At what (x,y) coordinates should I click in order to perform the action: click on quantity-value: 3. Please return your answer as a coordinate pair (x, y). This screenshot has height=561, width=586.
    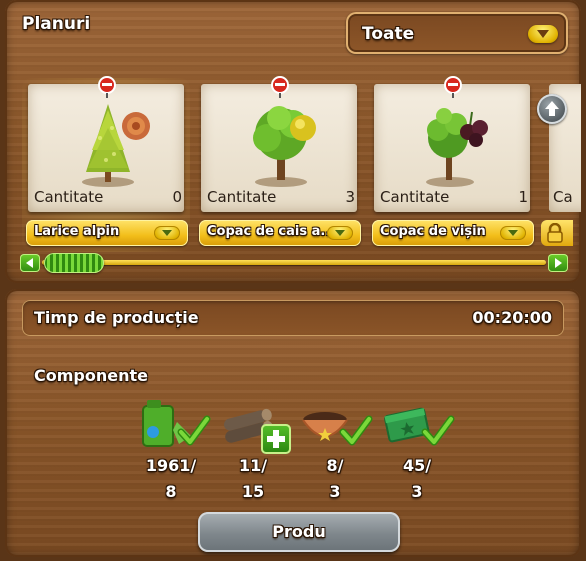
    Looking at the image, I should click on (350, 197).